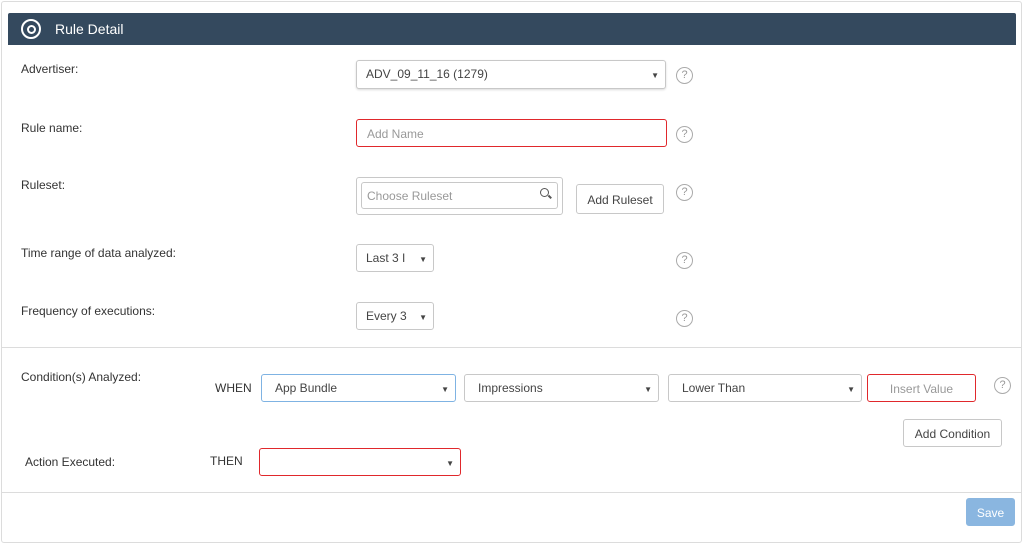 The width and height of the screenshot is (1024, 545). What do you see at coordinates (511, 74) in the screenshot?
I see `advertiser-select: ADV_09_11_16 (1279) ▼` at bounding box center [511, 74].